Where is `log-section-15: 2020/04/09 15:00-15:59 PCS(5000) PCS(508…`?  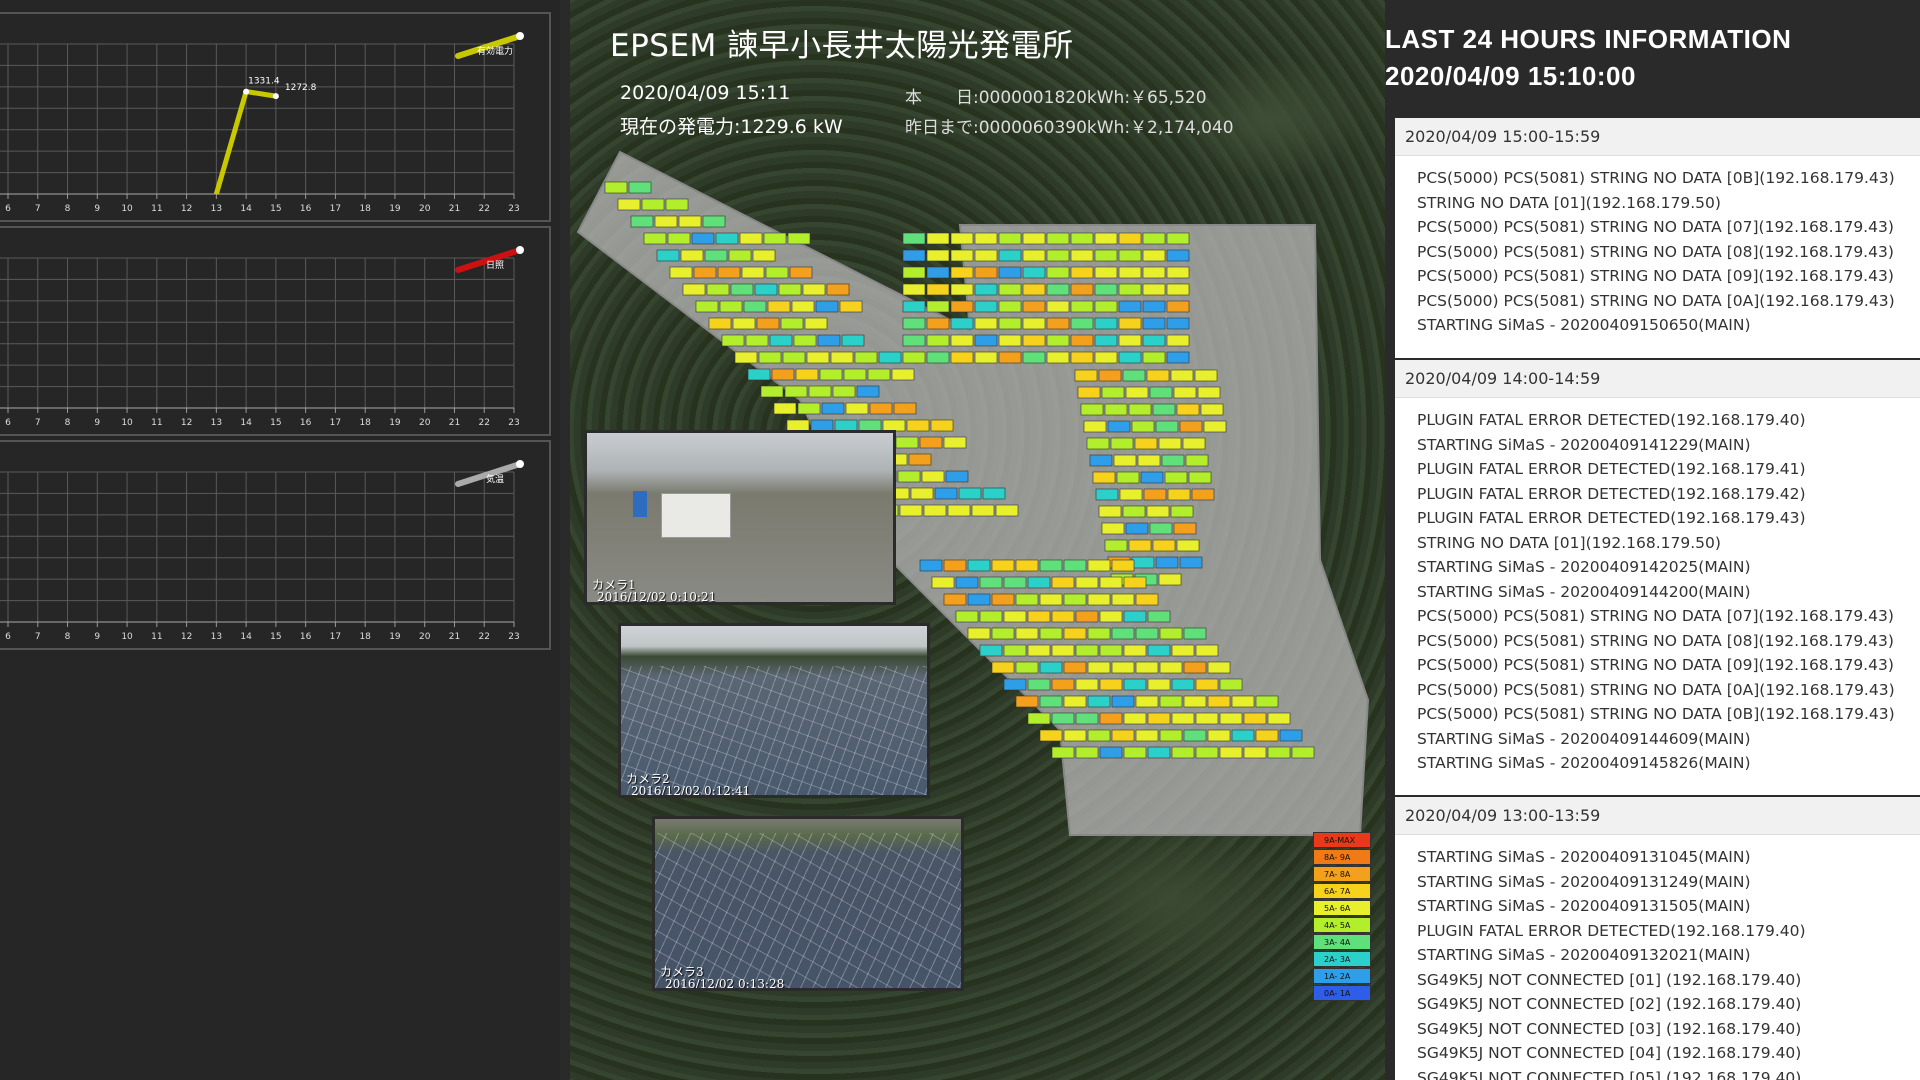 log-section-15: 2020/04/09 15:00-15:59 PCS(5000) PCS(508… is located at coordinates (1657, 238).